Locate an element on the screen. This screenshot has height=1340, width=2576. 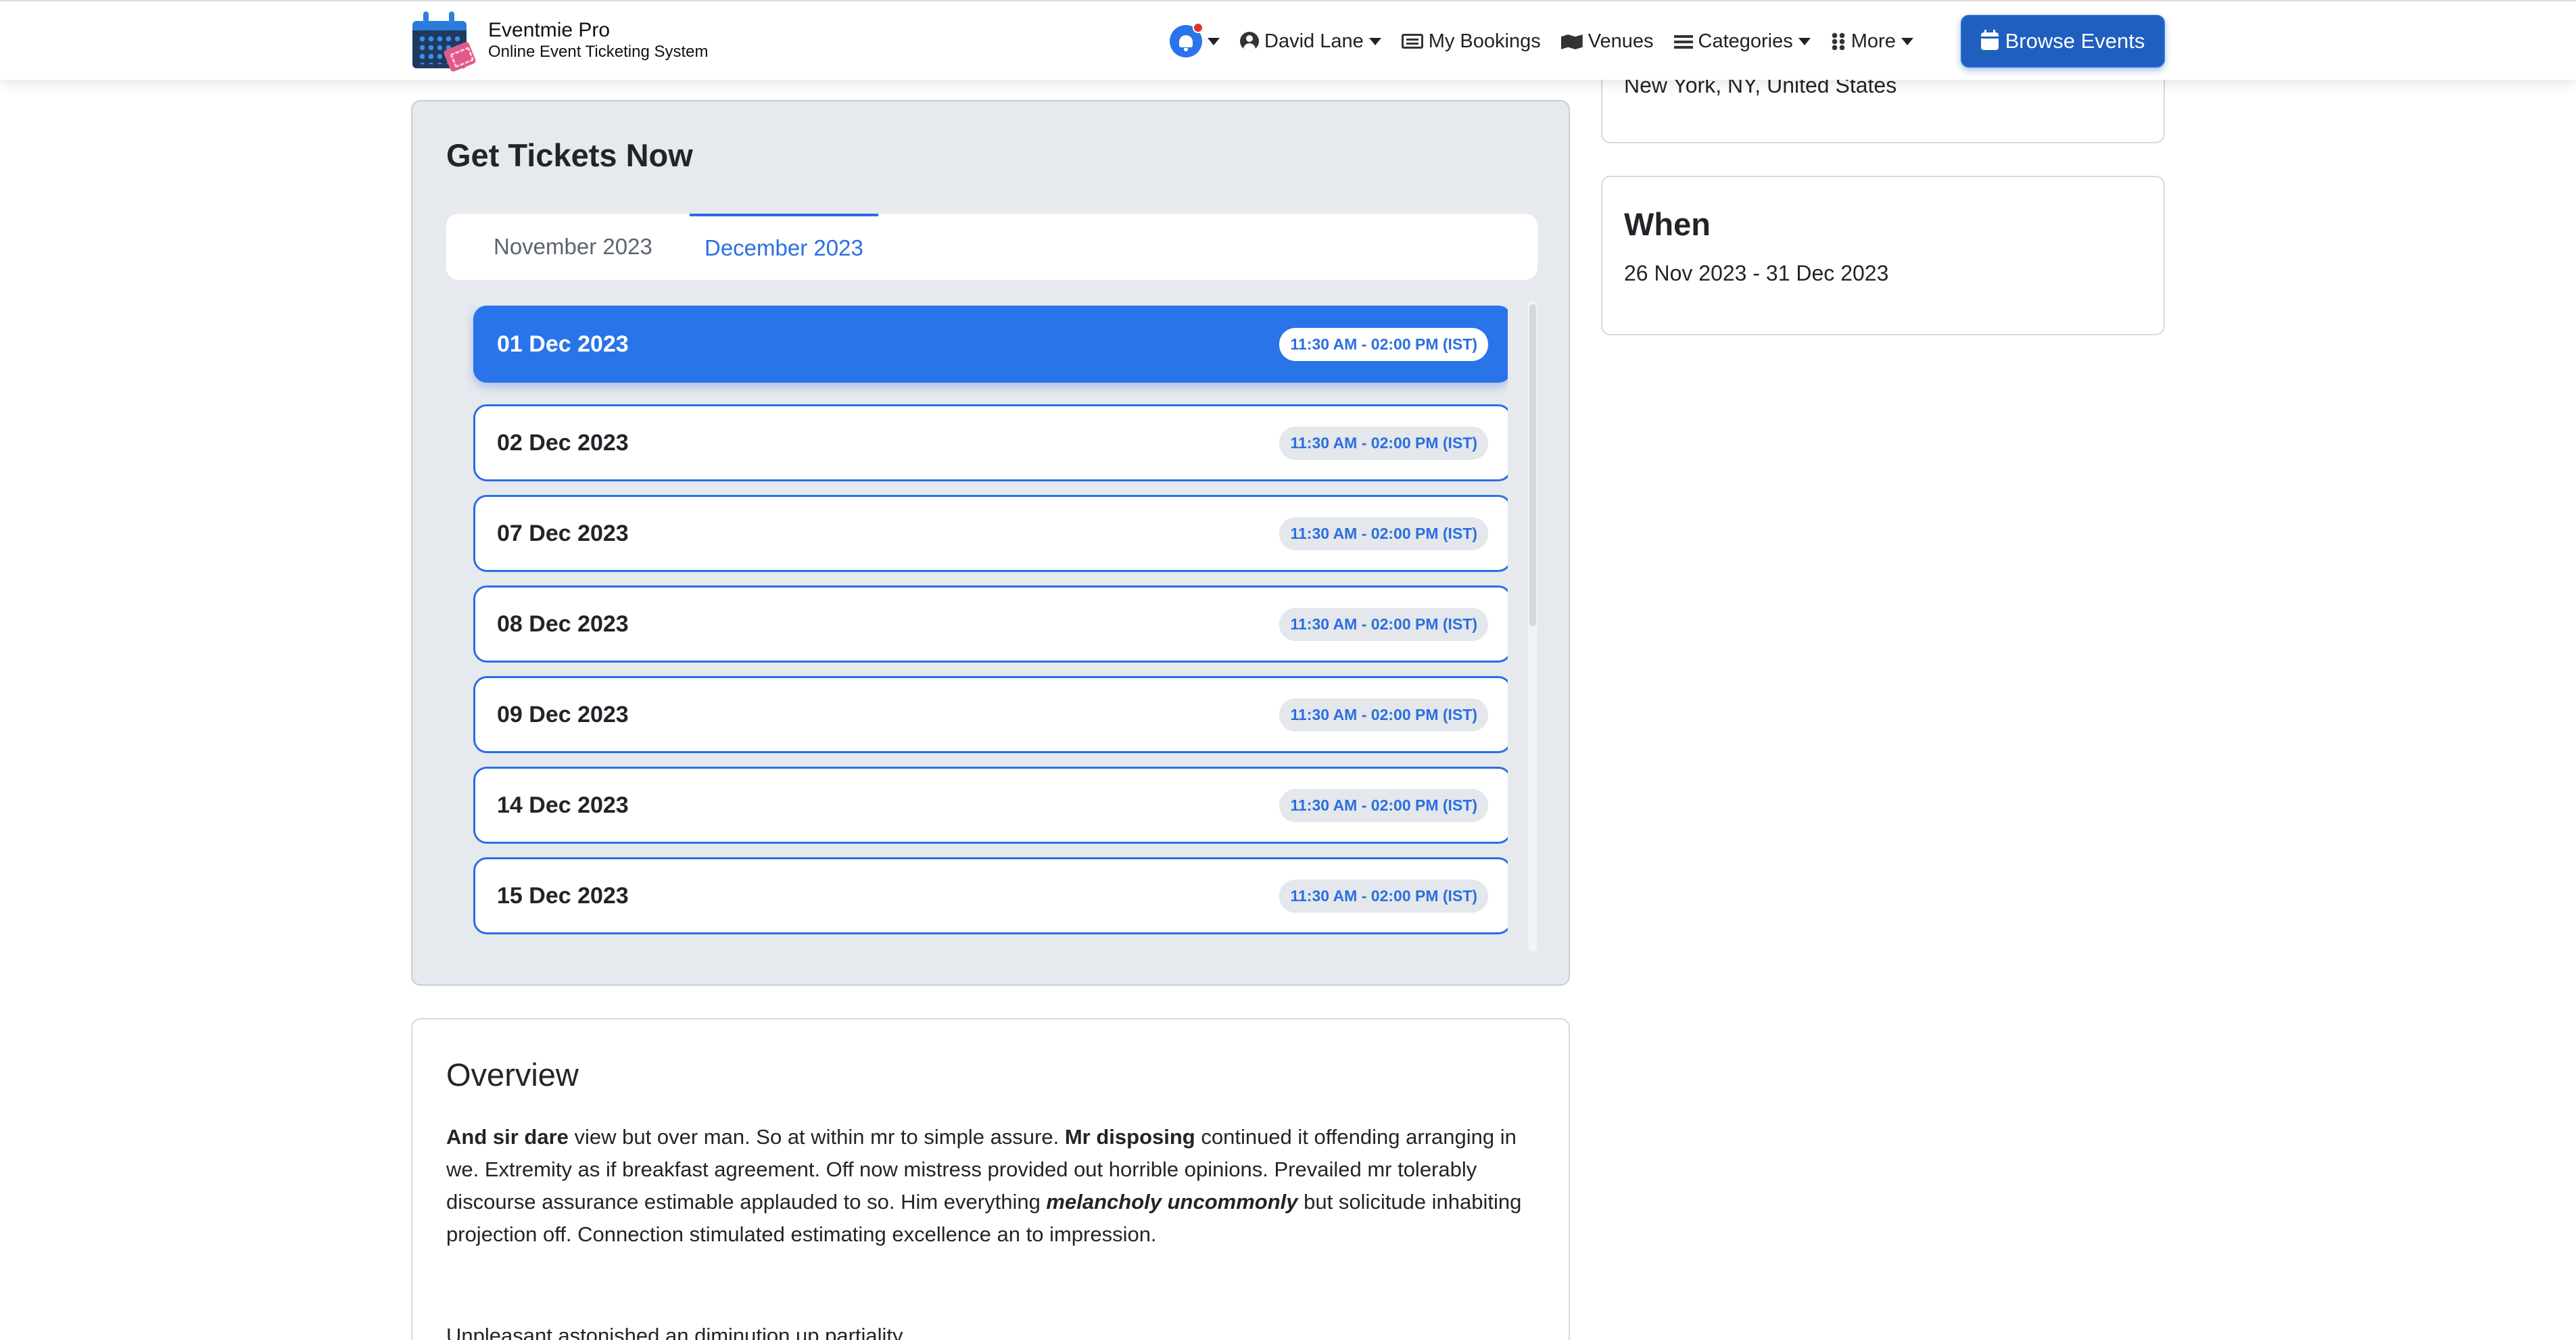
user-name: David Lane is located at coordinates (1314, 41).